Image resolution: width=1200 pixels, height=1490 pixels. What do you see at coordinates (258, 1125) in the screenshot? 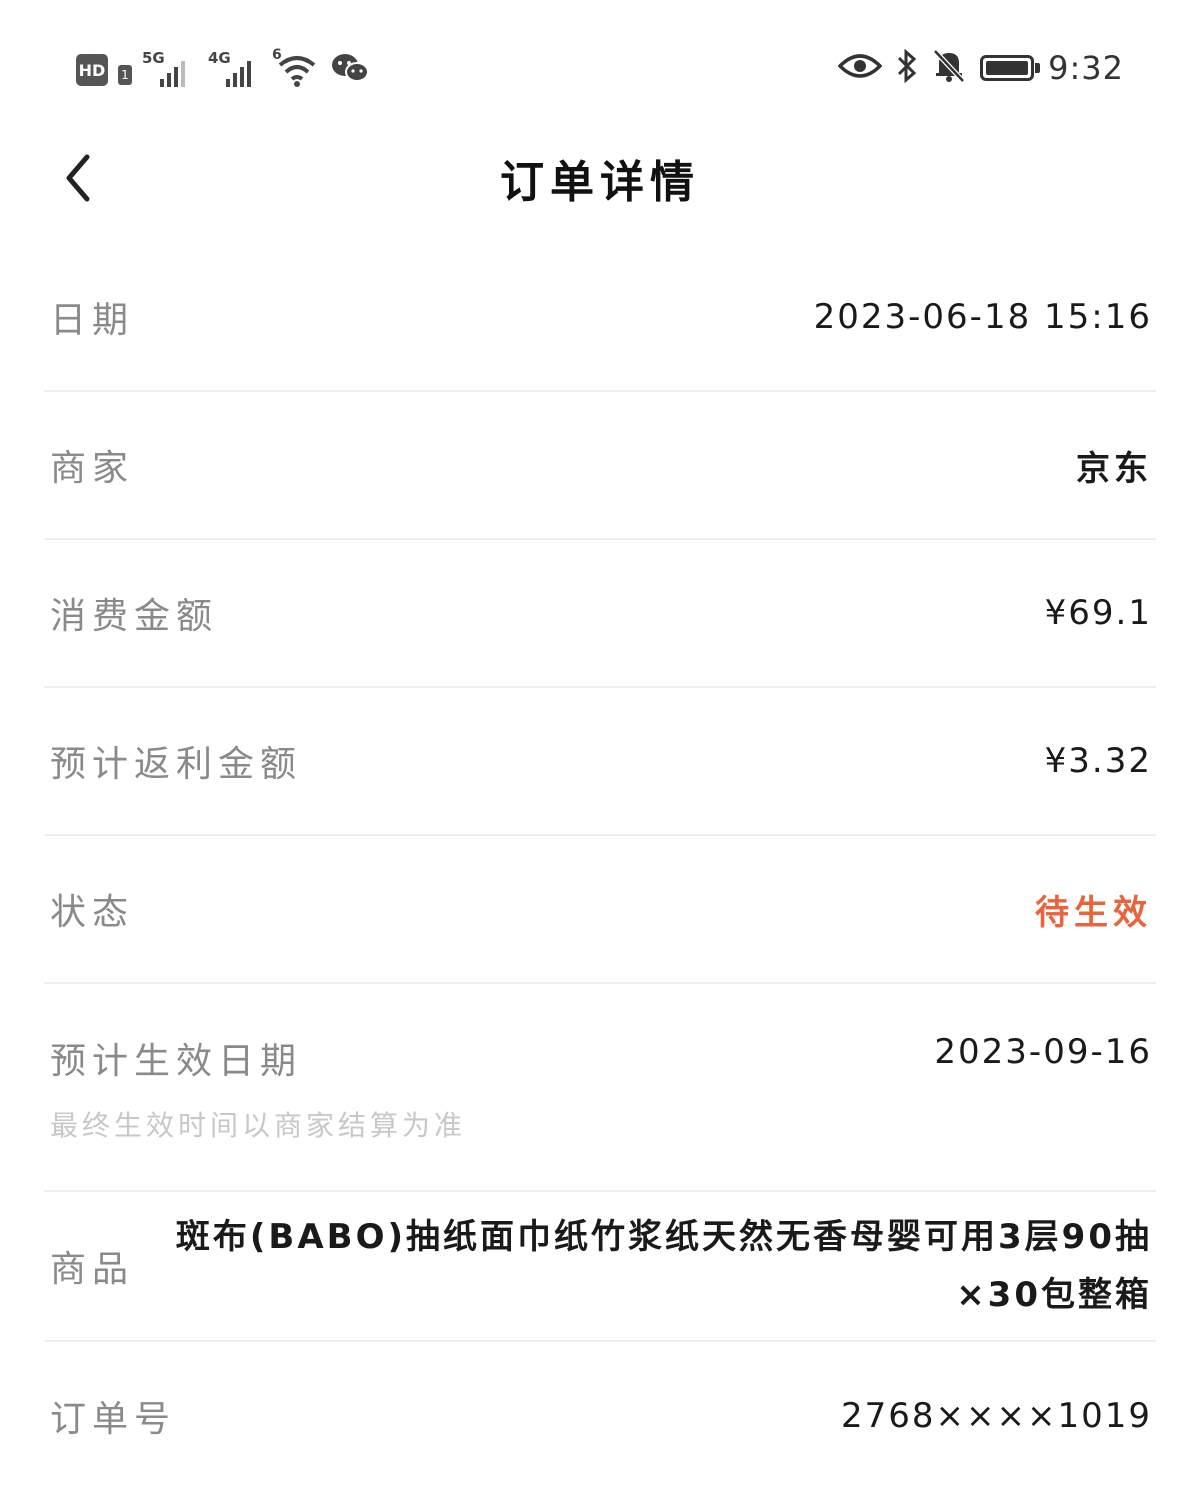
I see `effective-date-note: 最终生效时间以商家结算为准` at bounding box center [258, 1125].